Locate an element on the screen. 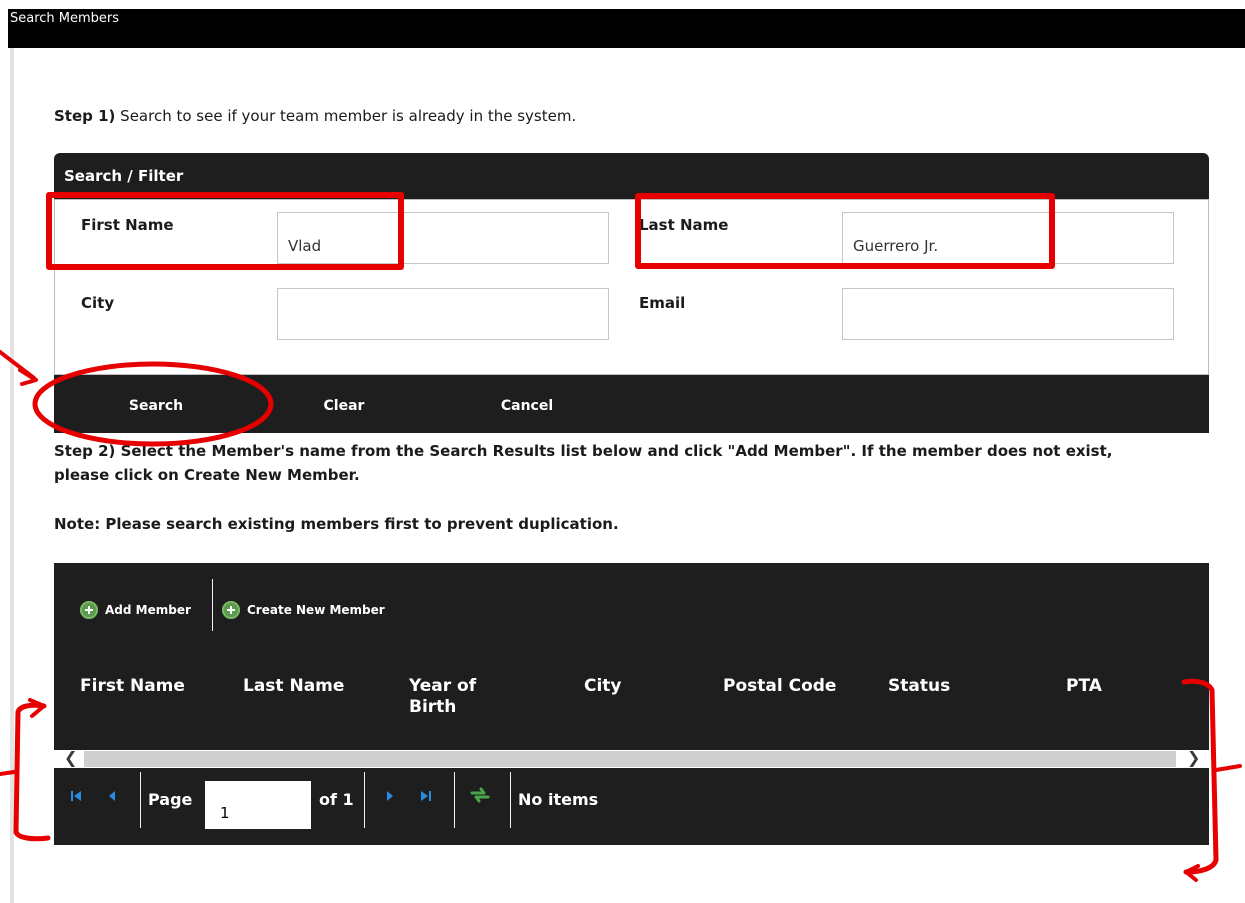  horizontal-scrollbar: ❮ ❯ is located at coordinates (631, 758).